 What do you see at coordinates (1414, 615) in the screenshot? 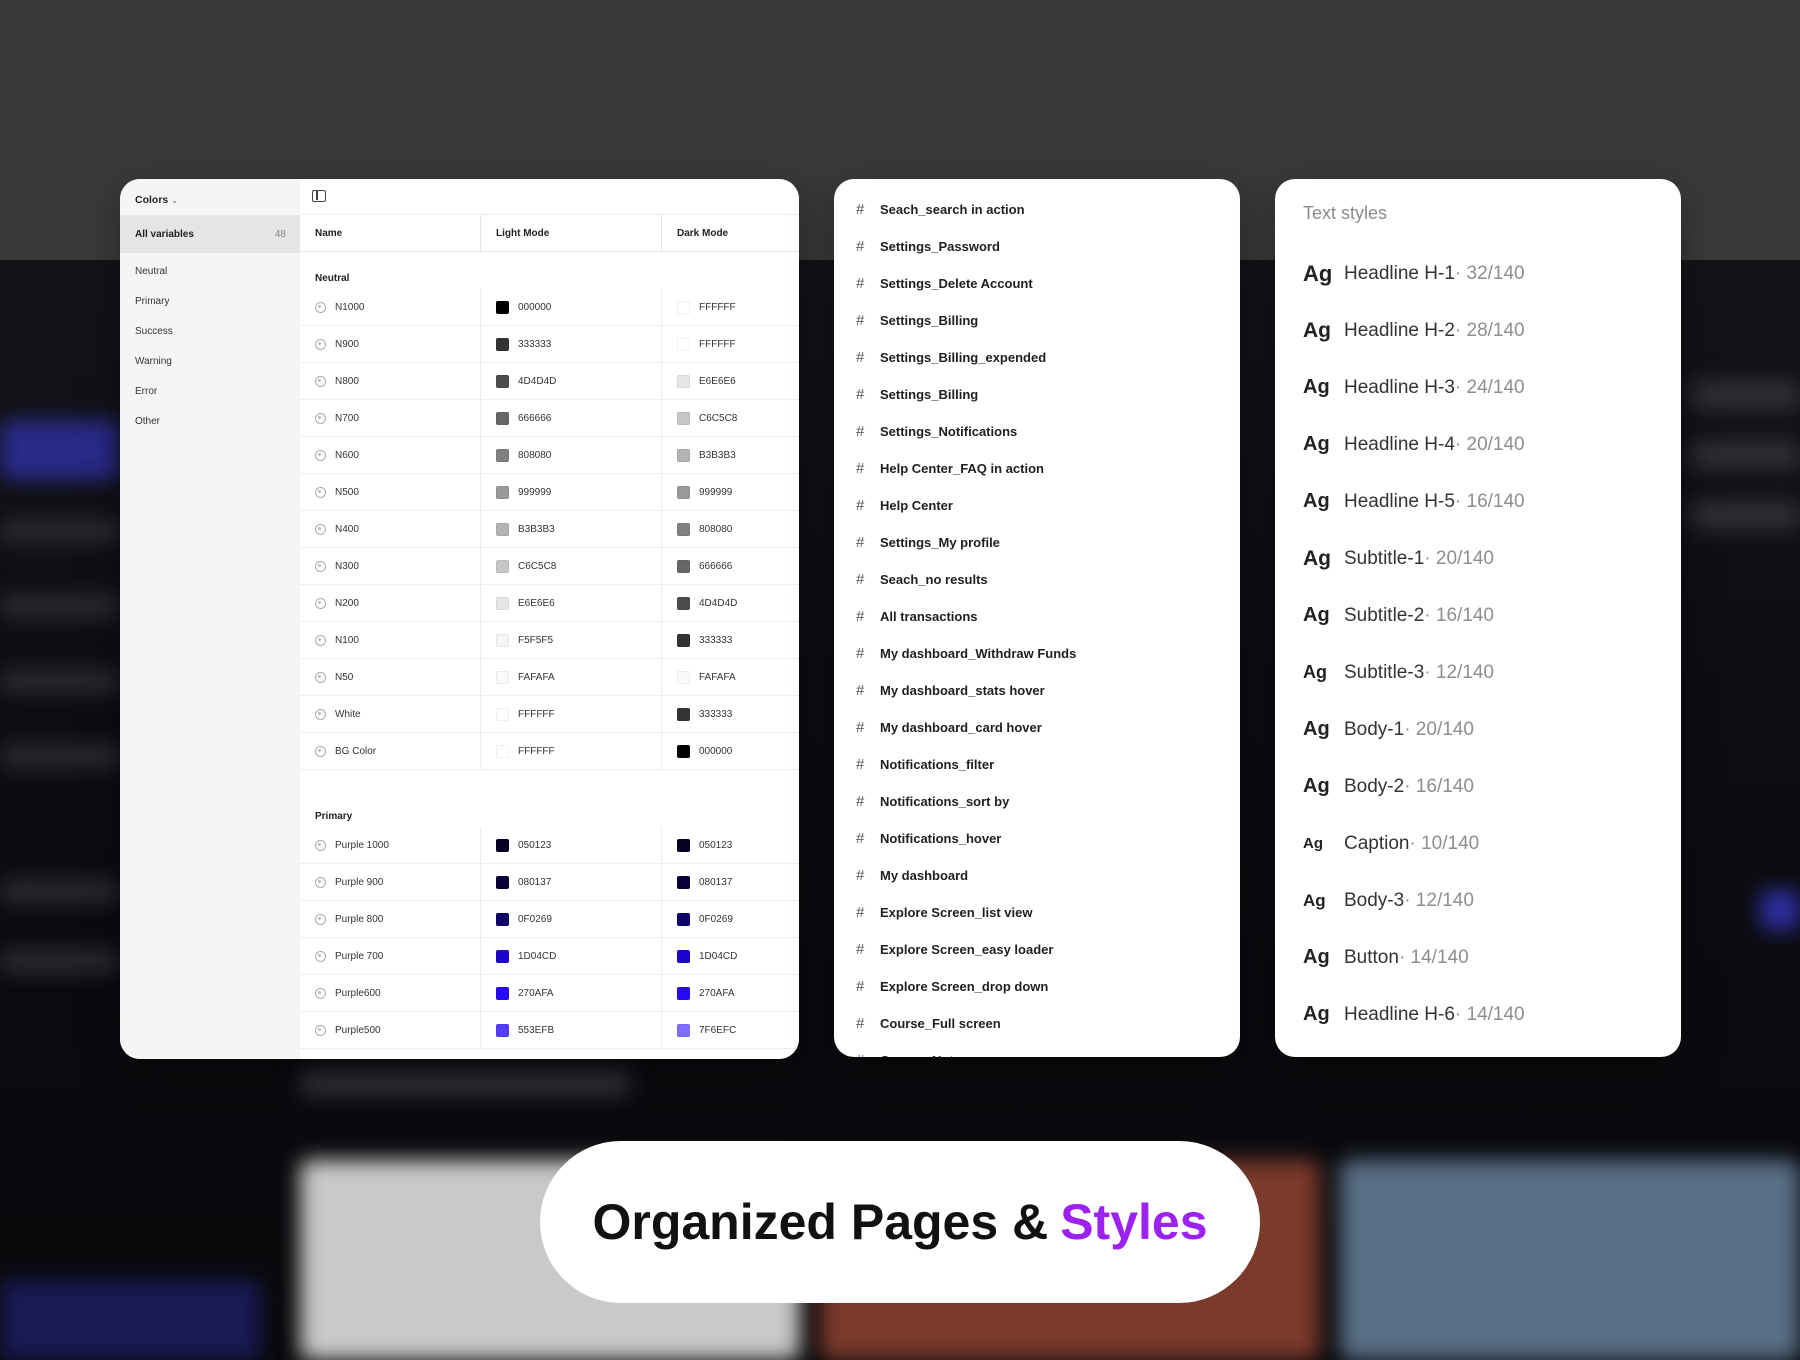
I see `text-style-item: Ag Subtitle-2 · 16/140` at bounding box center [1414, 615].